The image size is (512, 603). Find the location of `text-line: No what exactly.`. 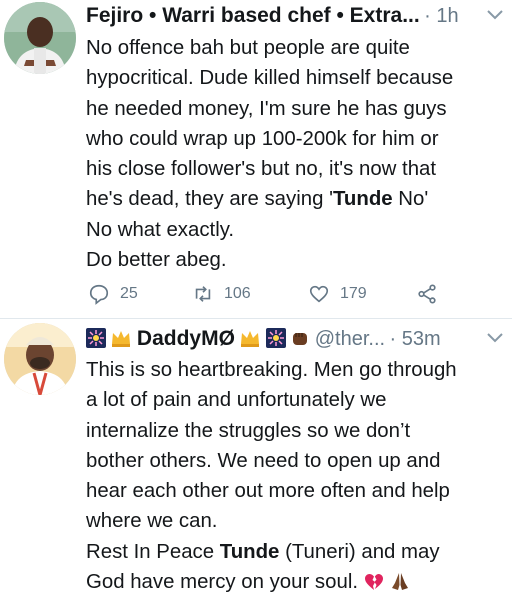

text-line: No what exactly. is located at coordinates (160, 229).